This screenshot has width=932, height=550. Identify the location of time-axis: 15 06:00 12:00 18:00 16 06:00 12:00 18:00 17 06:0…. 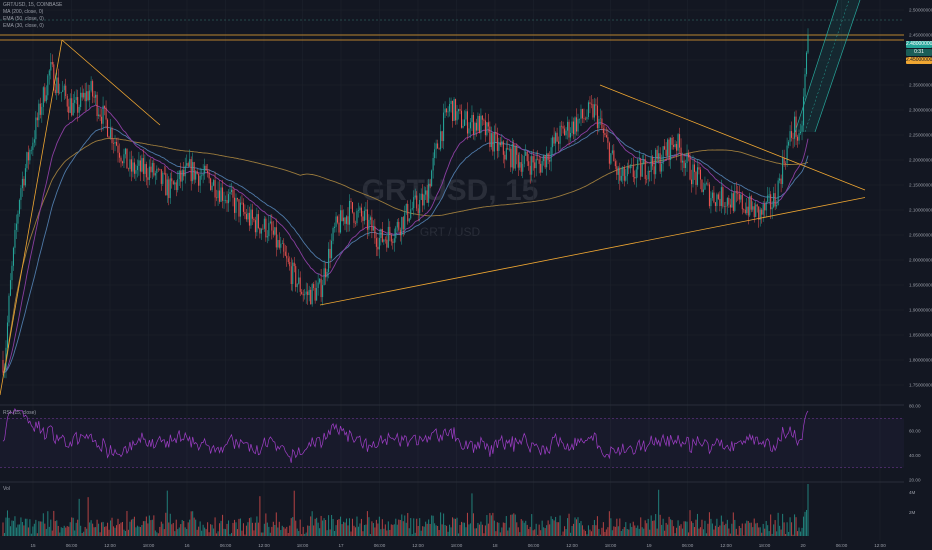
(466, 545).